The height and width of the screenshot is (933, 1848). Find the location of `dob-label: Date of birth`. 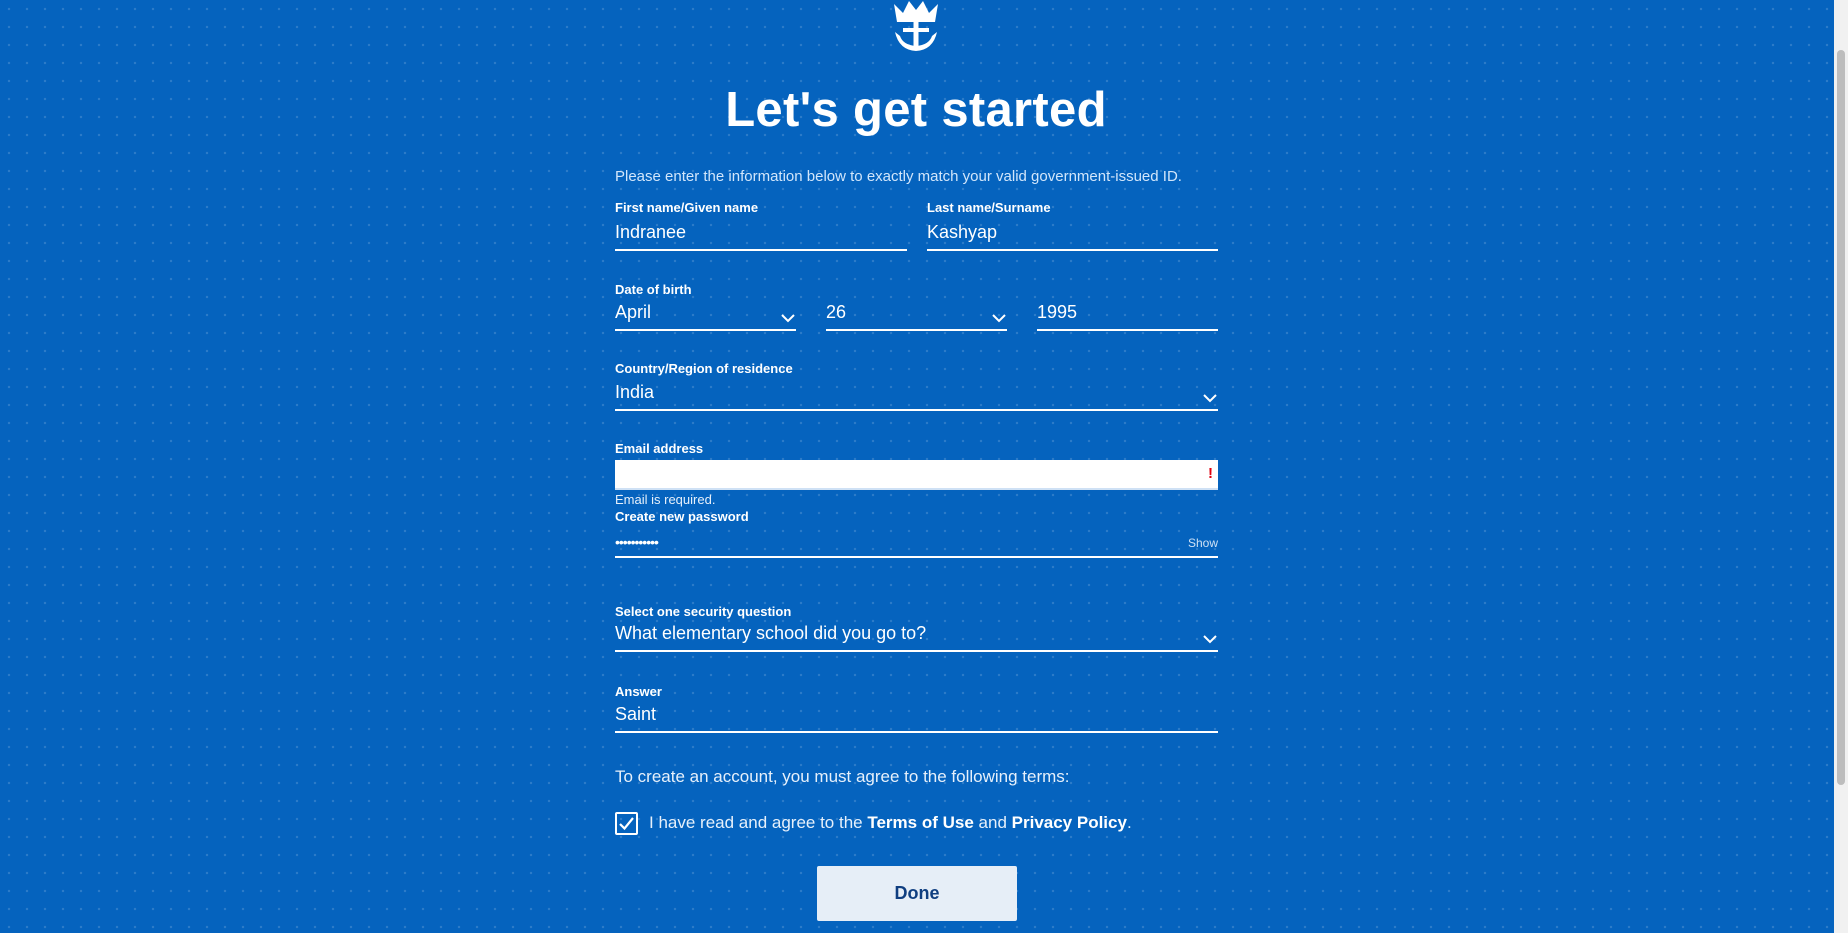

dob-label: Date of birth is located at coordinates (653, 289).